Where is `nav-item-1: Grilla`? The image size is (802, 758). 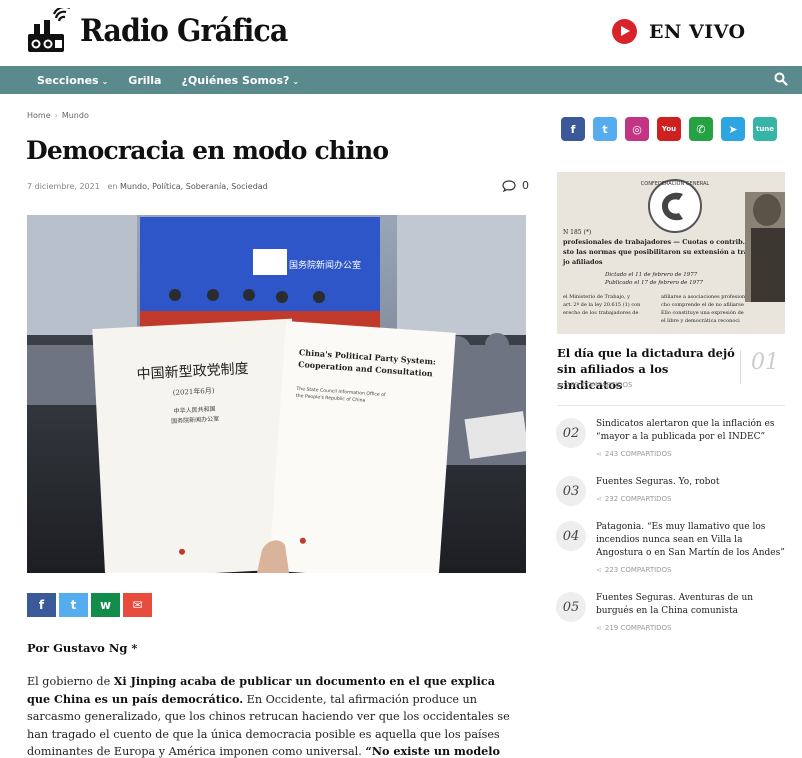
nav-item-1: Grilla is located at coordinates (144, 80).